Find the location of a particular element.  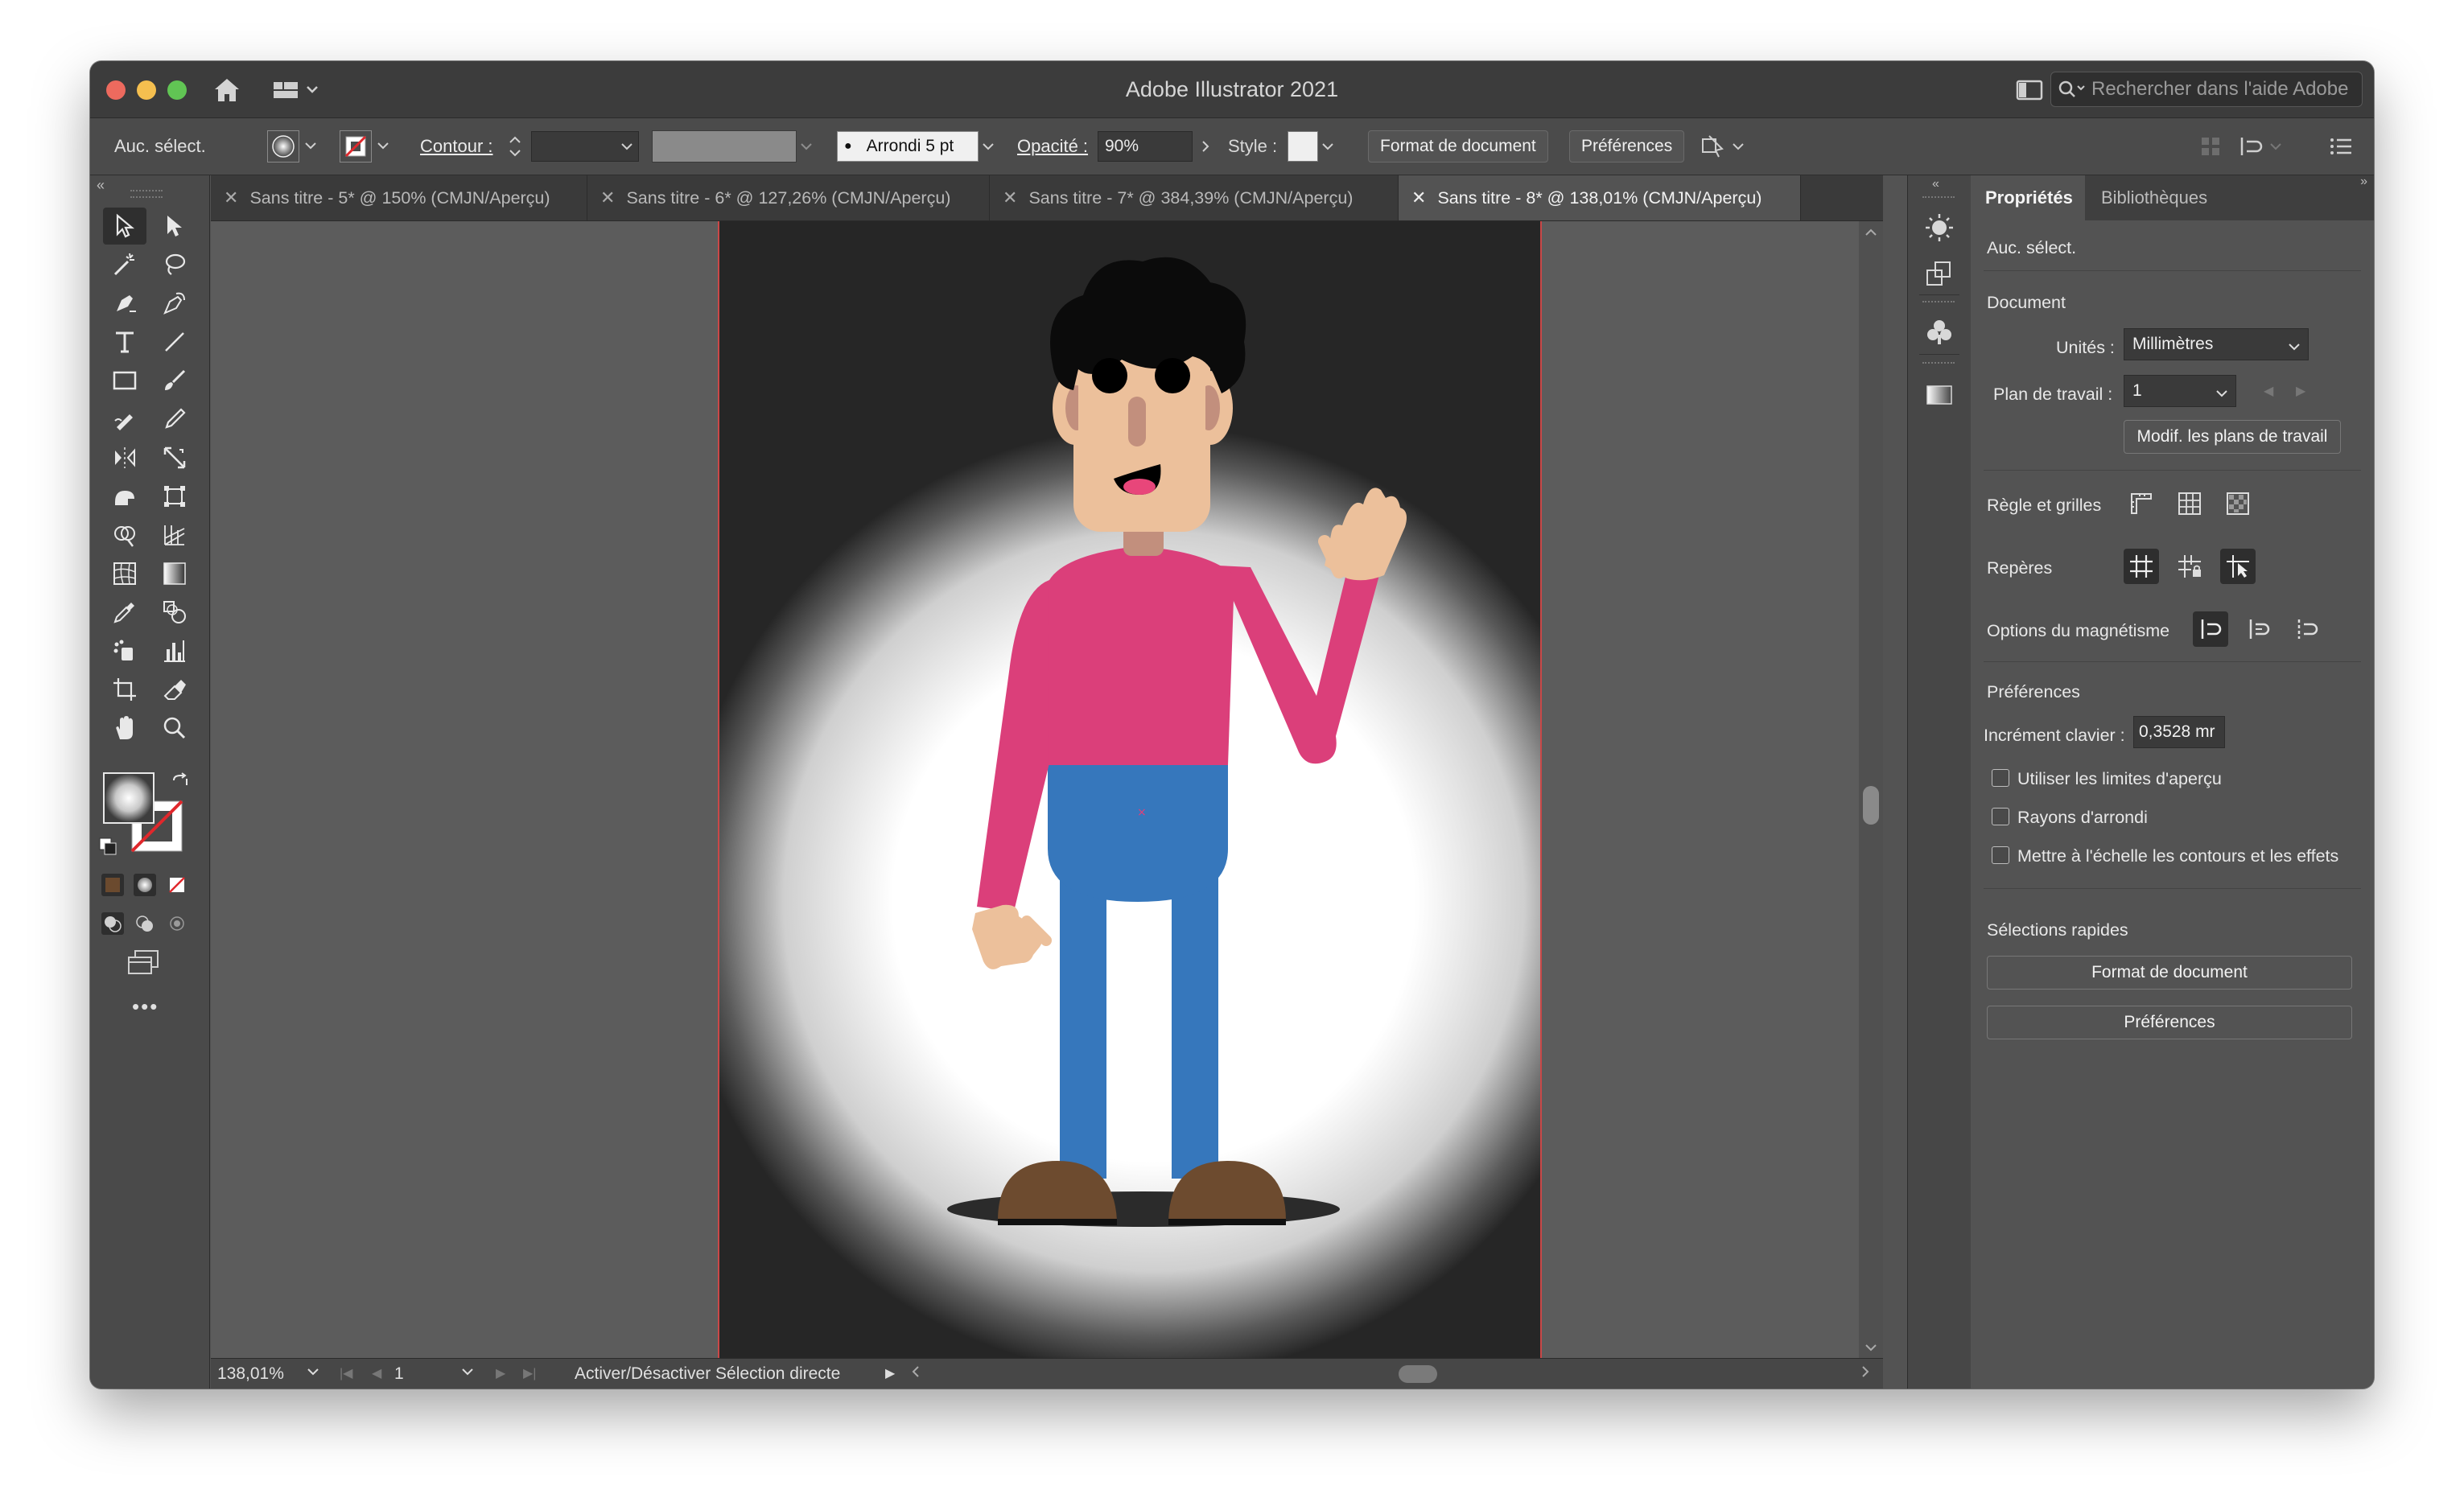

scroll-right-icon is located at coordinates (1865, 1374).